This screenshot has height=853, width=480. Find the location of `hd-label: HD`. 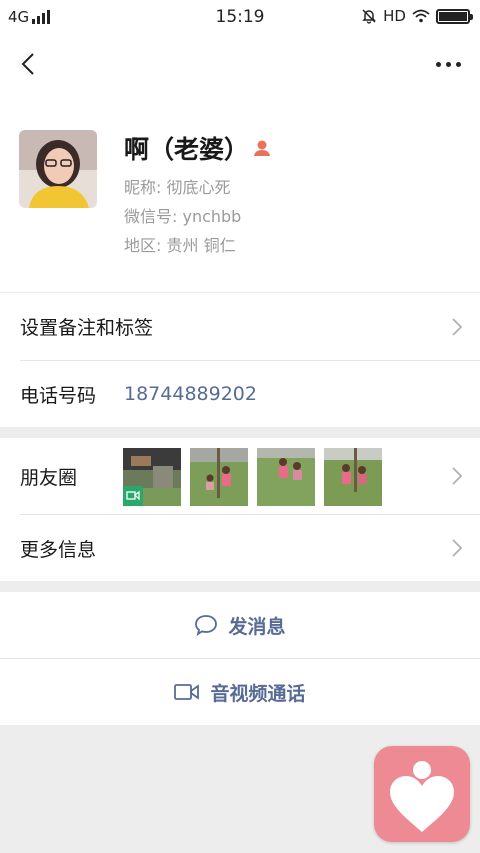

hd-label: HD is located at coordinates (394, 16).